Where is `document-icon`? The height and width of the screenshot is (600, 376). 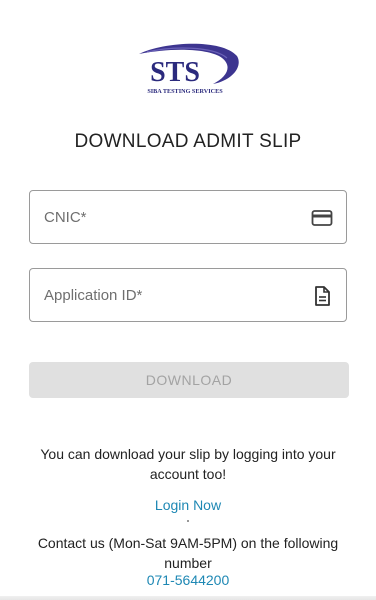 document-icon is located at coordinates (322, 296).